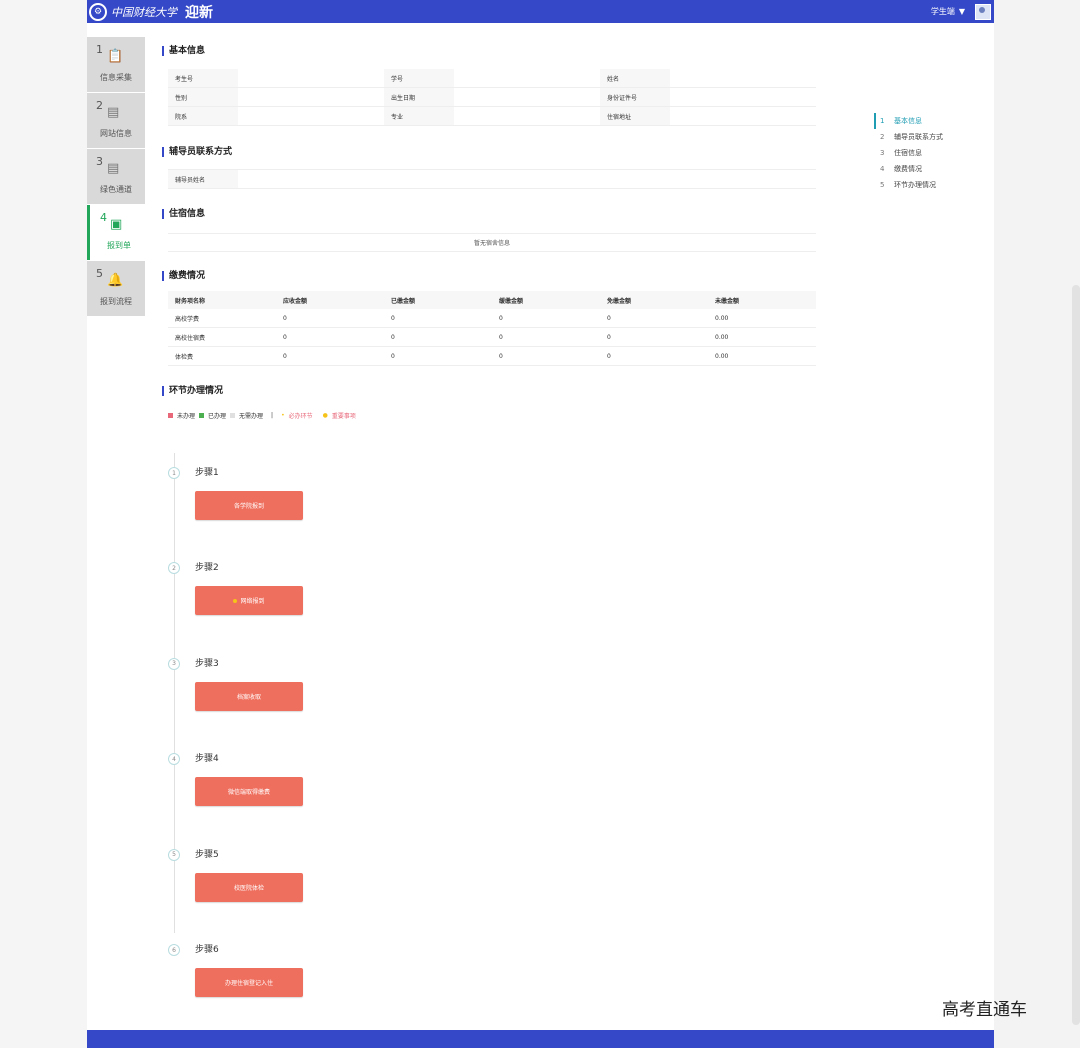 Image resolution: width=1080 pixels, height=1048 pixels. I want to click on chevron-down-icon: ▼, so click(962, 11).